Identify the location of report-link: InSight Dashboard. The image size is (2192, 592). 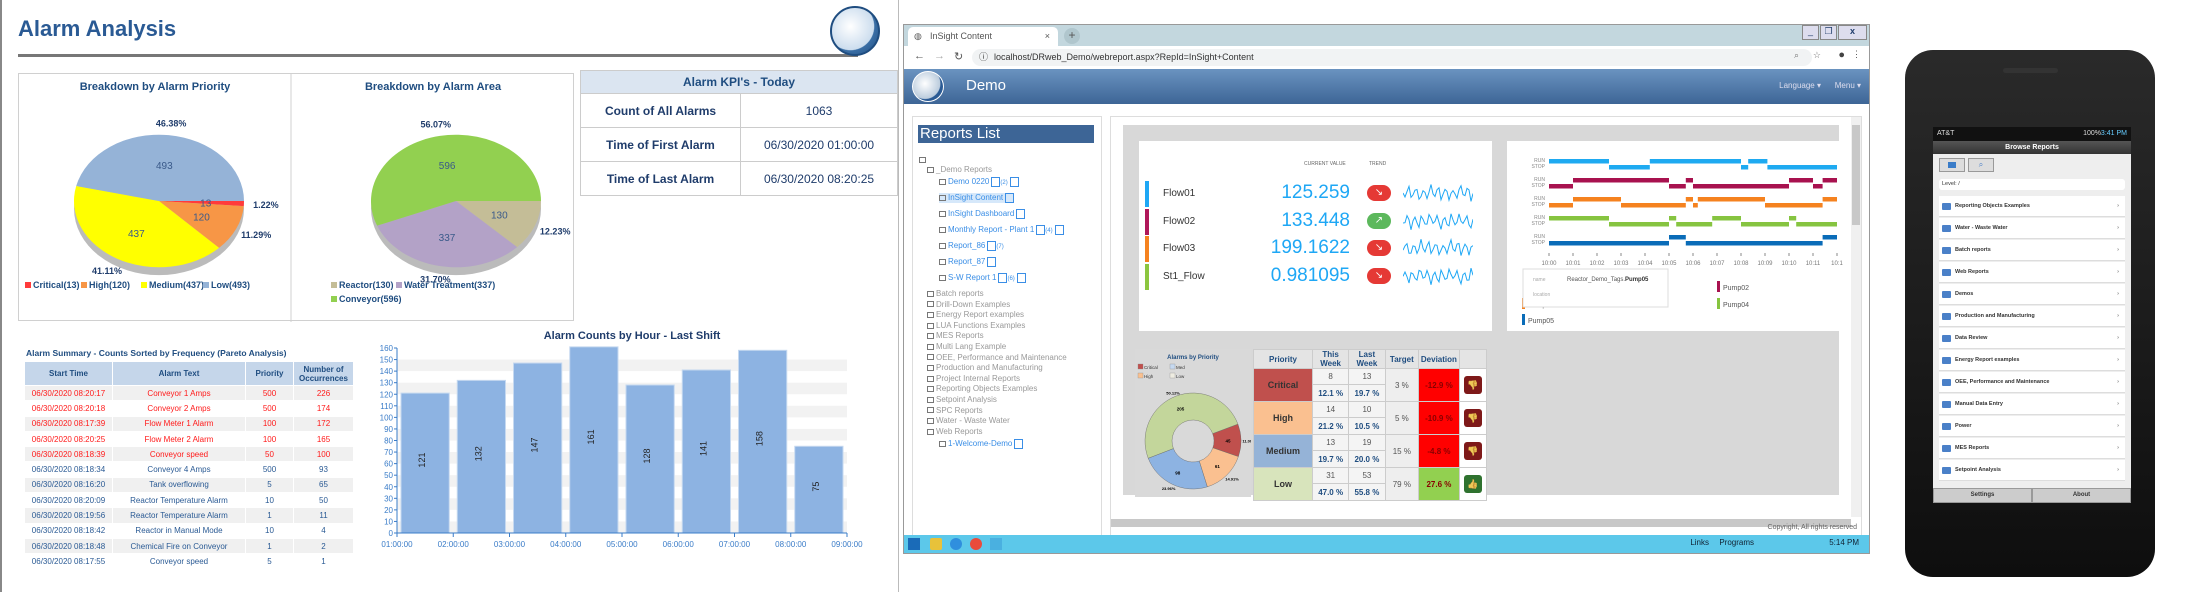
(982, 214).